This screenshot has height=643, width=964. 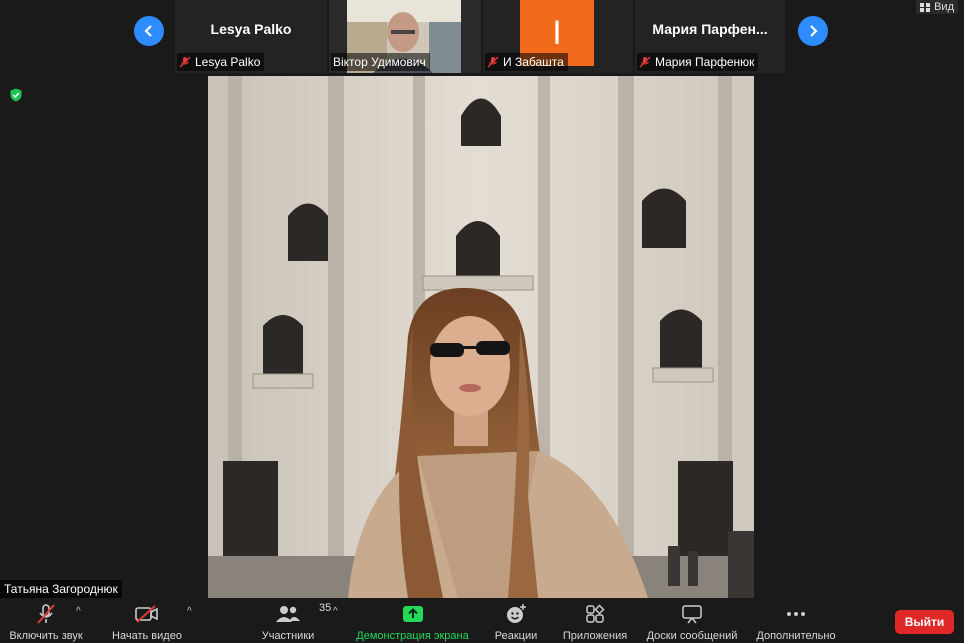 I want to click on more-dots-icon, so click(x=796, y=614).